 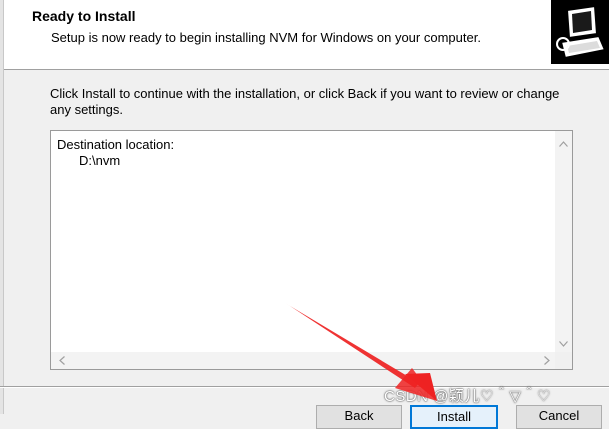 I want to click on csdn-watermark: CSDN @颖儿♡＾▽＾♡, so click(x=467, y=396).